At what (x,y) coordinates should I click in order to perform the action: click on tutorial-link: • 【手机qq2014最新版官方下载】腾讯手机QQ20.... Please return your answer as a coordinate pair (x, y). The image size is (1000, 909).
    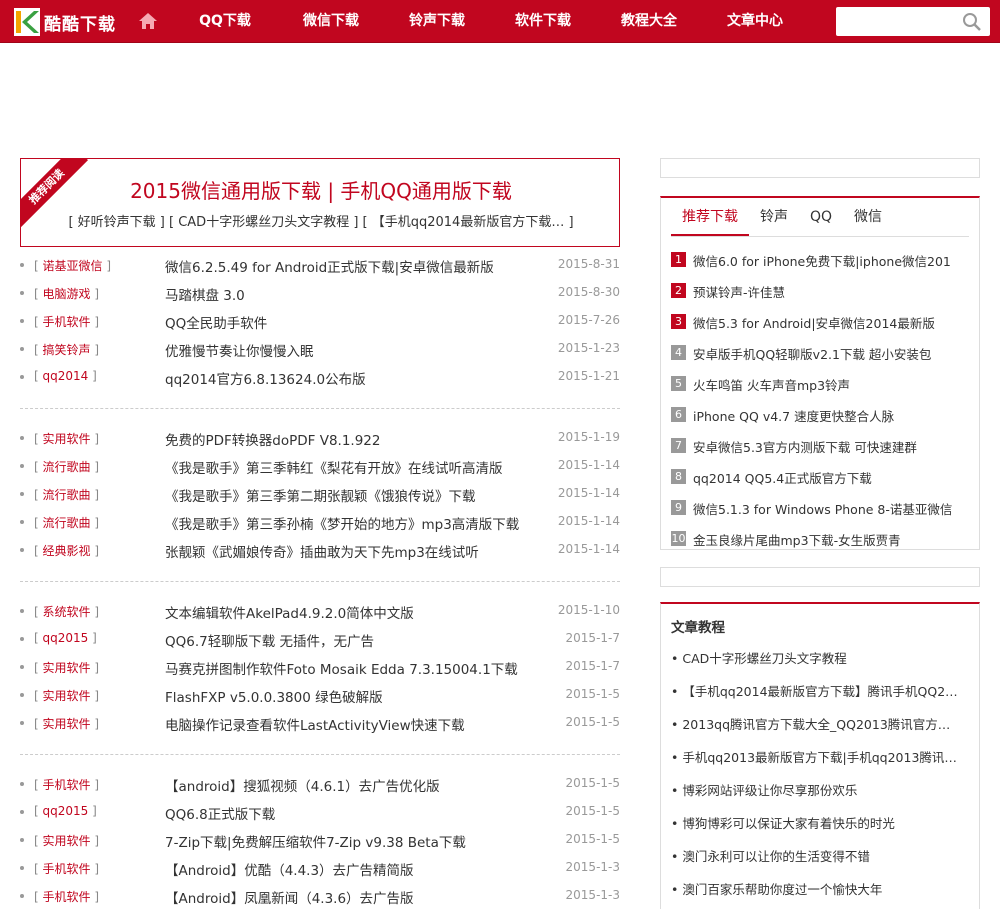
    Looking at the image, I should click on (816, 690).